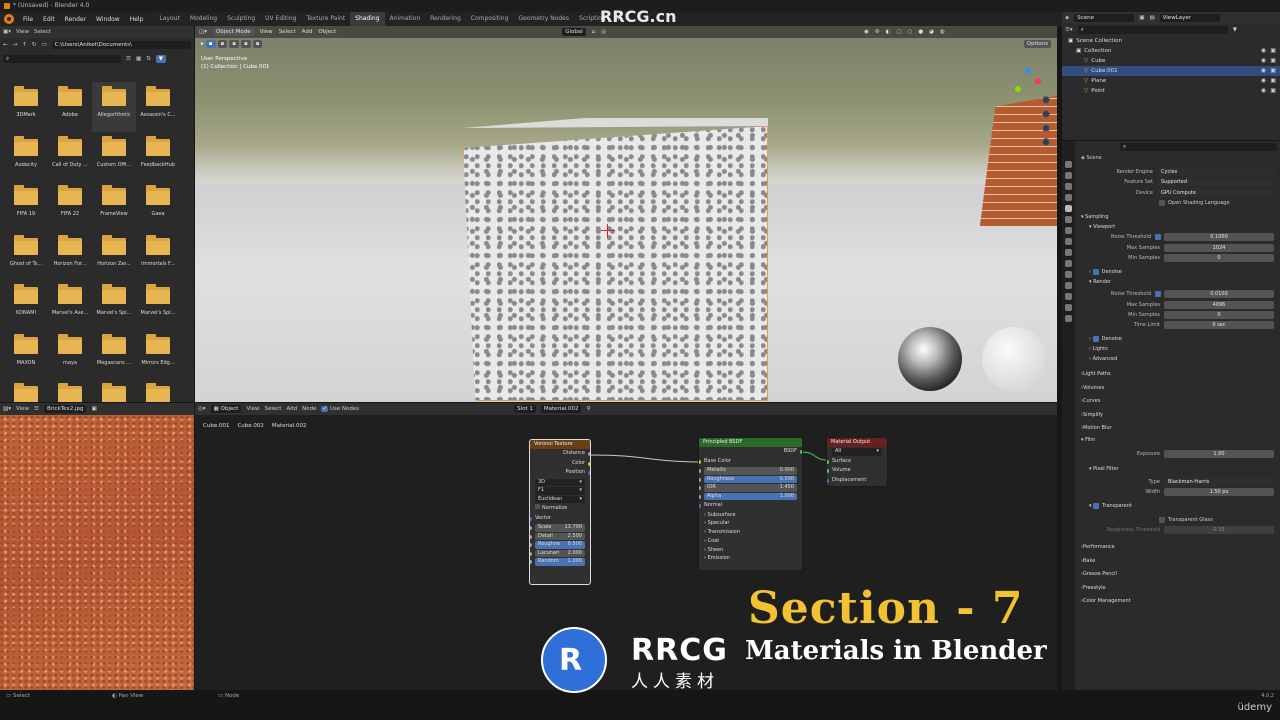 The height and width of the screenshot is (720, 1280). What do you see at coordinates (857, 481) in the screenshot?
I see `input-displacement: Displacement` at bounding box center [857, 481].